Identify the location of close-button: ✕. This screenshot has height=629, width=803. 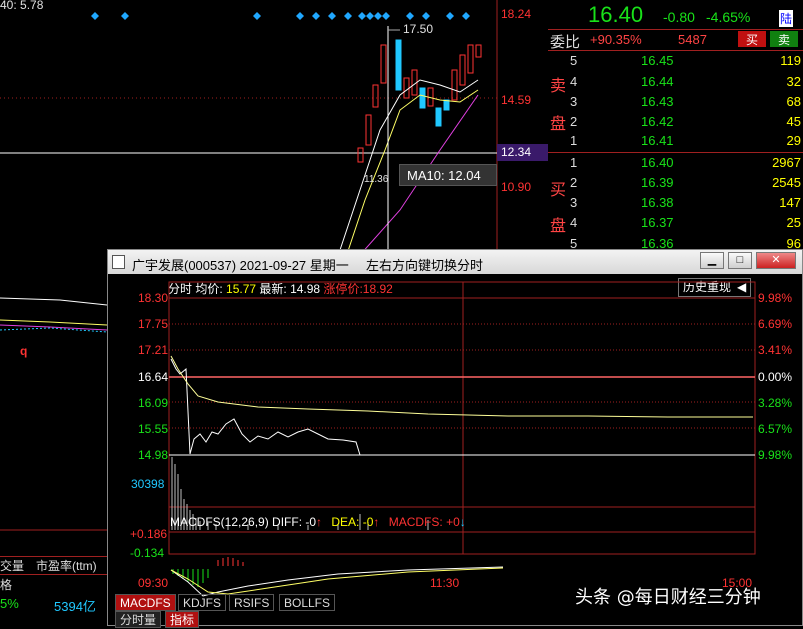
(776, 260).